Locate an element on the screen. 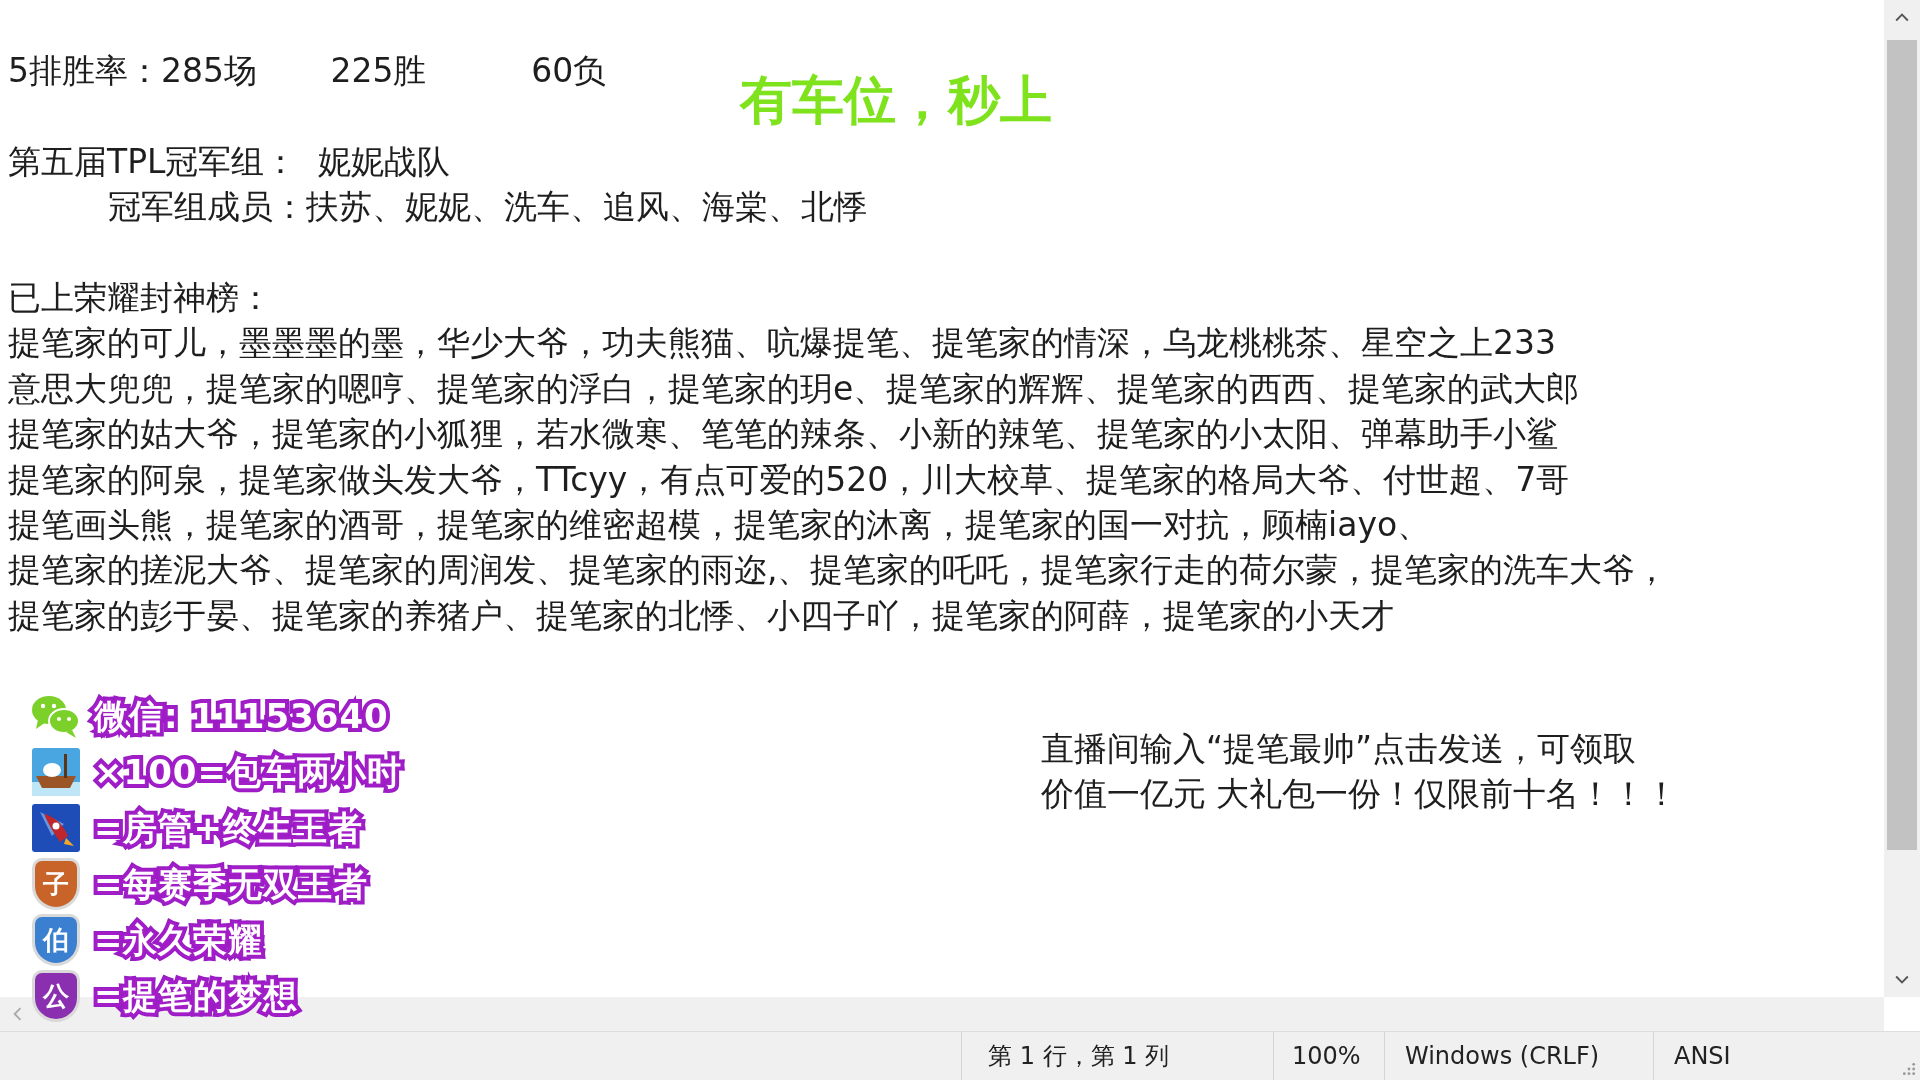 Image resolution: width=1920 pixels, height=1080 pixels. text-line: 提笔家的姑大爷，提笔家的小狐狸，若水微寒、笔笔的辣条、小新的辣笔、提笔家的小太阳、弹幕助手小鲨 is located at coordinates (783, 434).